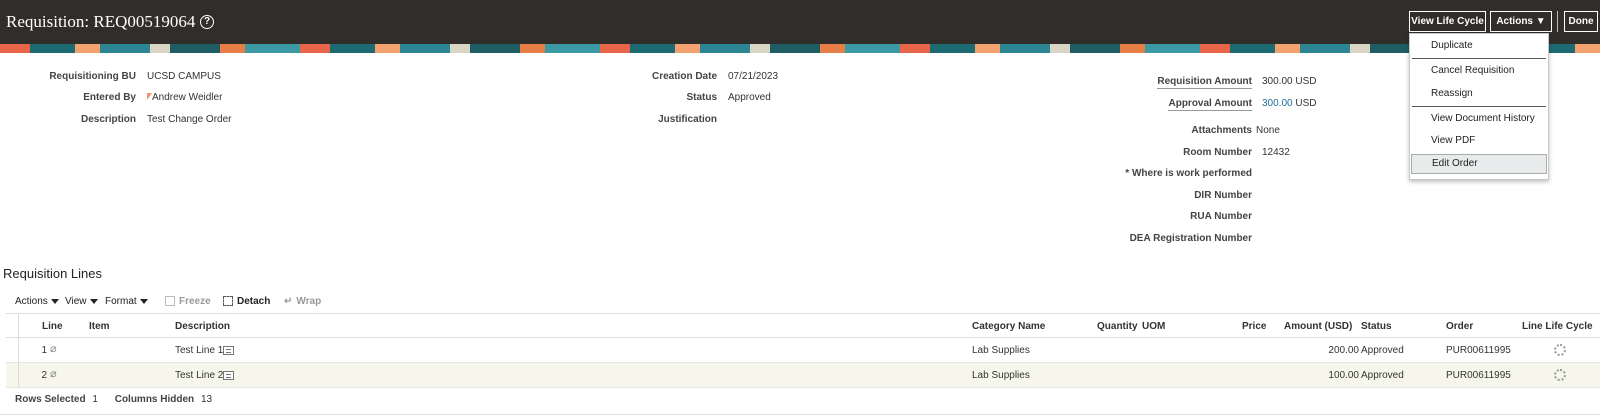 The height and width of the screenshot is (420, 1600). Describe the element at coordinates (1210, 104) in the screenshot. I see `approval-amount-label-text: Approval Amount` at that location.